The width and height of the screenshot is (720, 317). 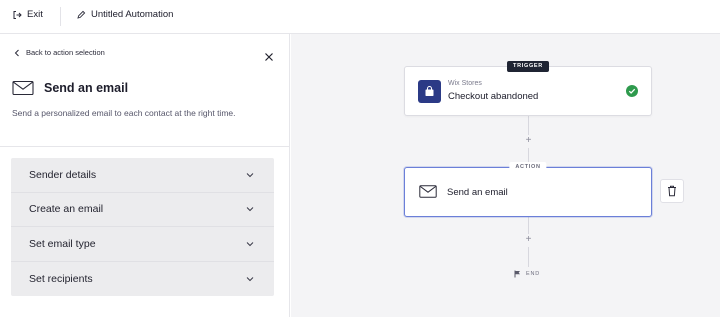 I want to click on check-circle-icon, so click(x=632, y=91).